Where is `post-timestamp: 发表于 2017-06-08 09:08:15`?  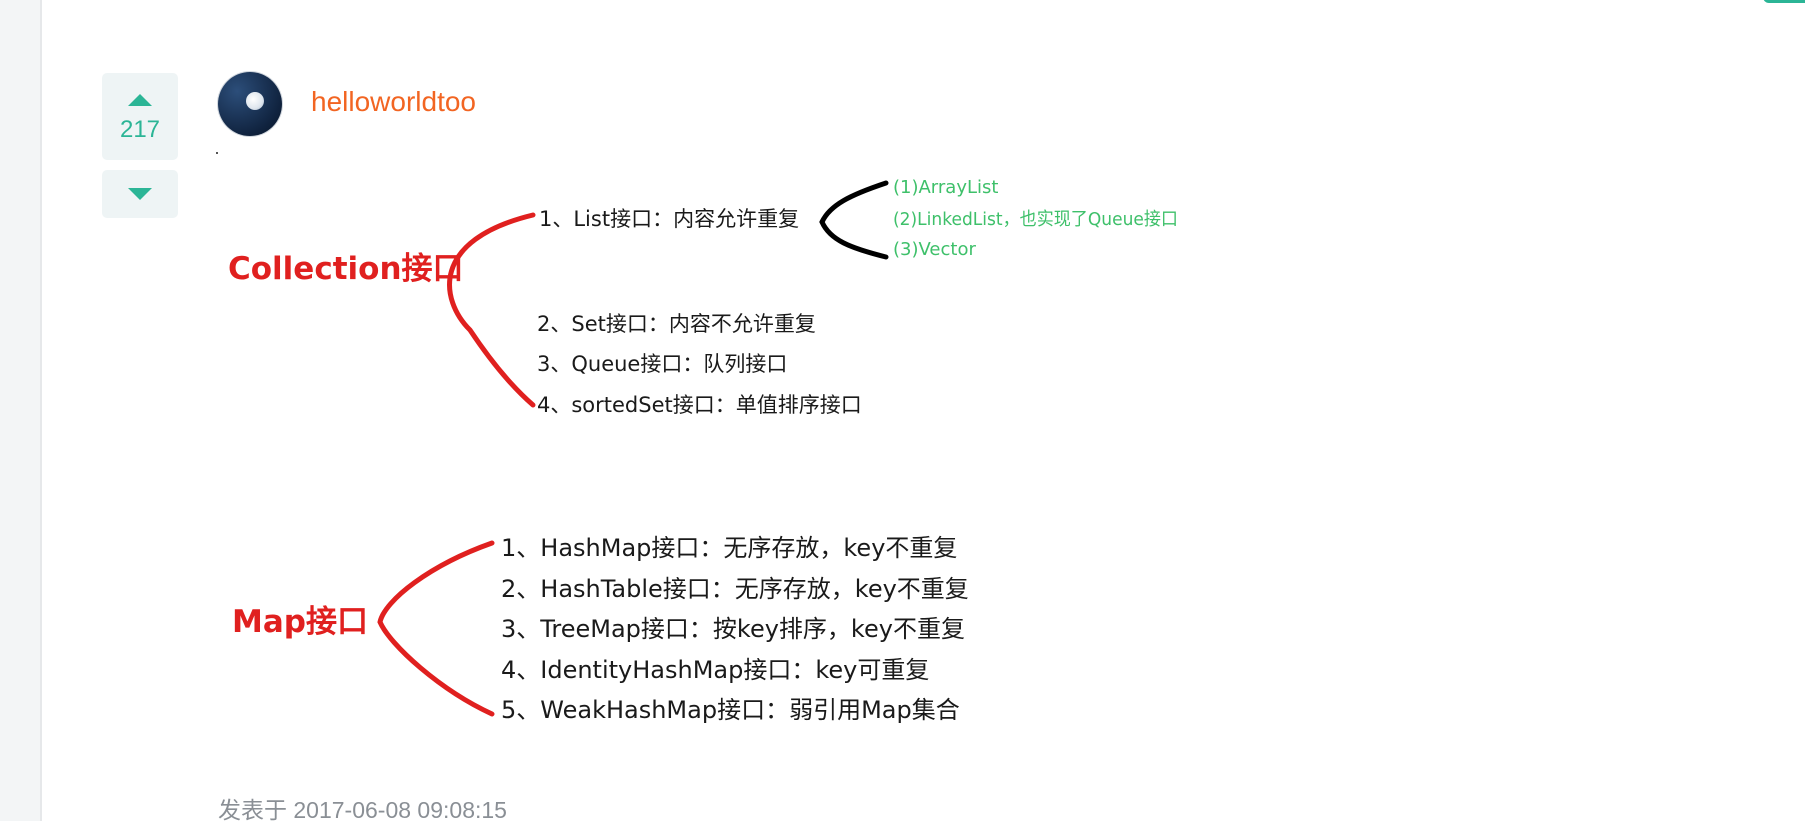 post-timestamp: 发表于 2017-06-08 09:08:15 is located at coordinates (362, 810).